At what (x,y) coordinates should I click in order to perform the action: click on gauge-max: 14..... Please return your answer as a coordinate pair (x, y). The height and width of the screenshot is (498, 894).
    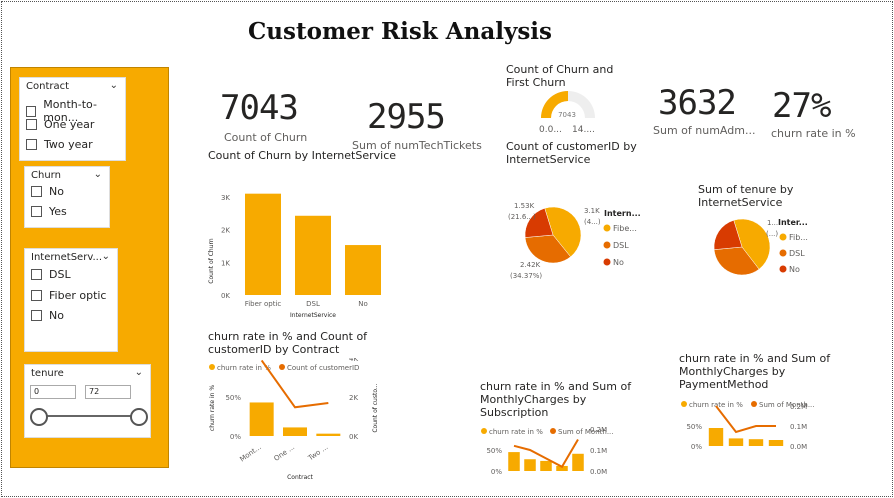
    Looking at the image, I should click on (583, 130).